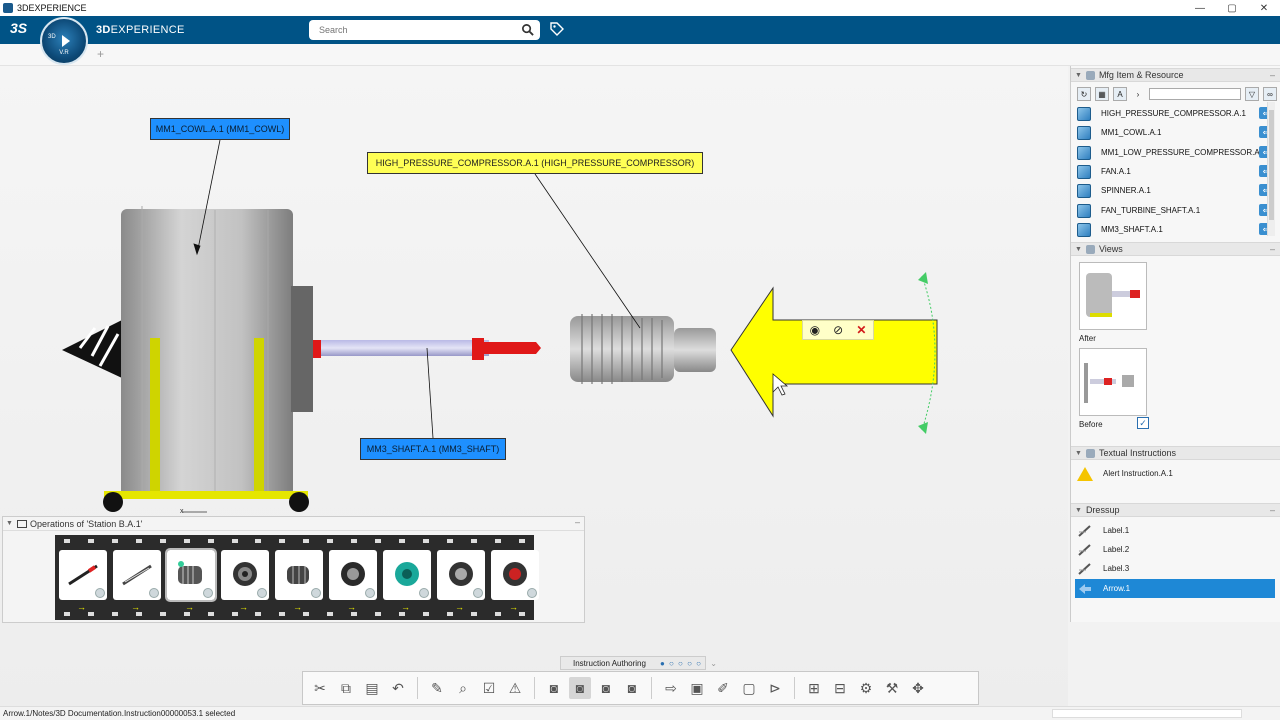 This screenshot has width=1280, height=720. I want to click on alert-icon: ⚠, so click(515, 688).